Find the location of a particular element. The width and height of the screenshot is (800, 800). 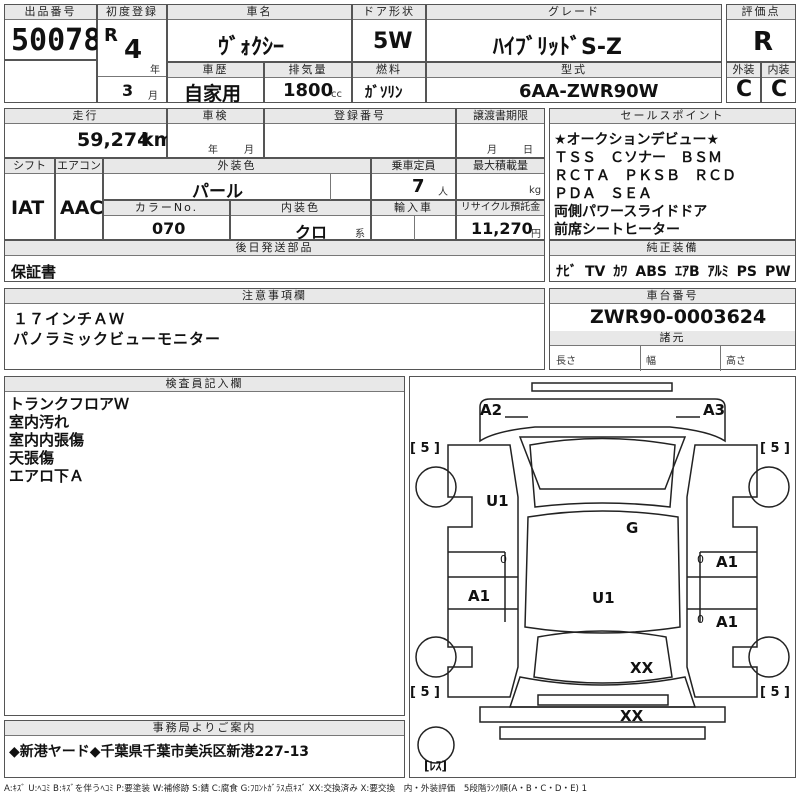

inspection-header: 車検 is located at coordinates (215, 116).